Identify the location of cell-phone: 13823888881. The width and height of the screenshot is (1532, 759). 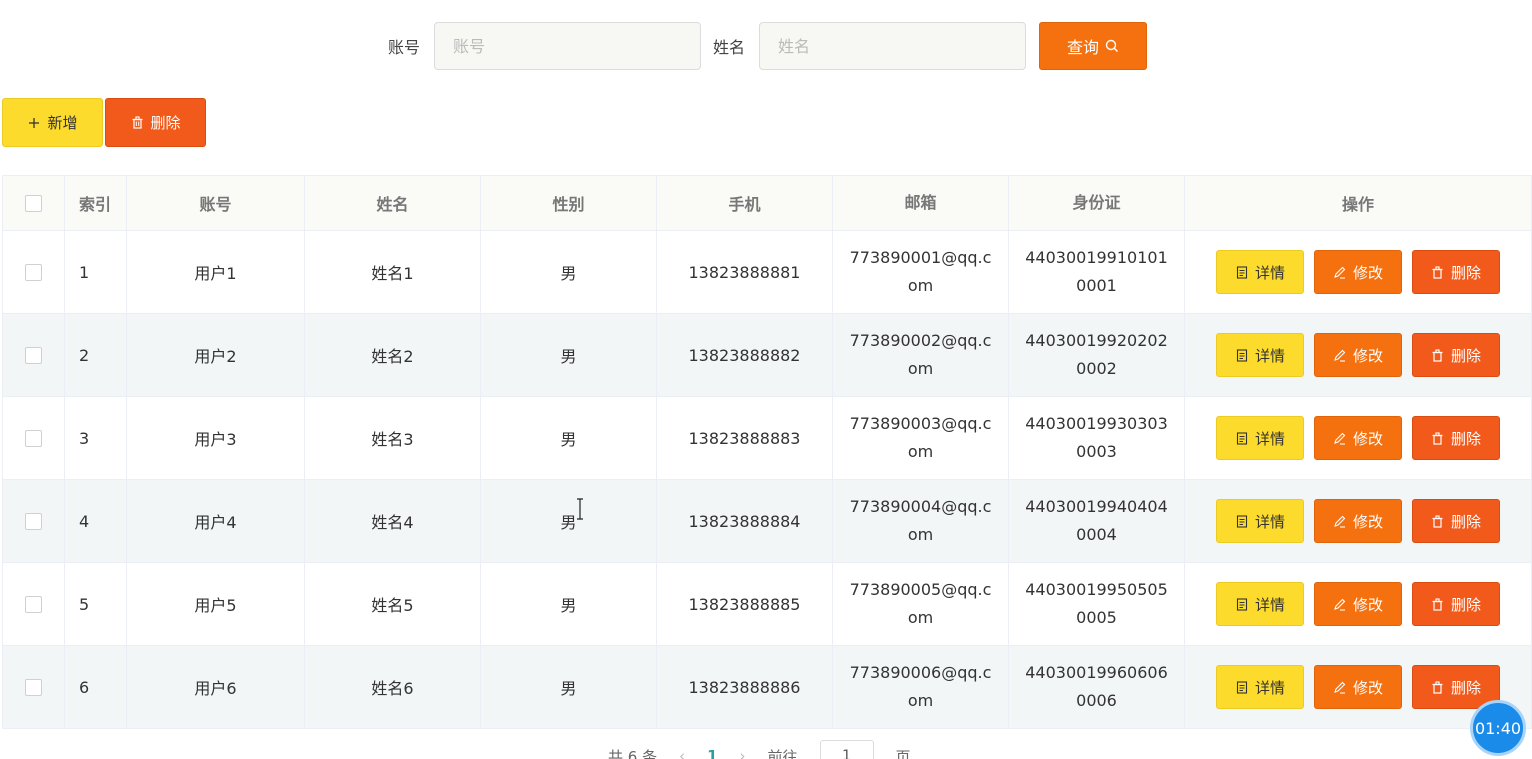
(745, 272).